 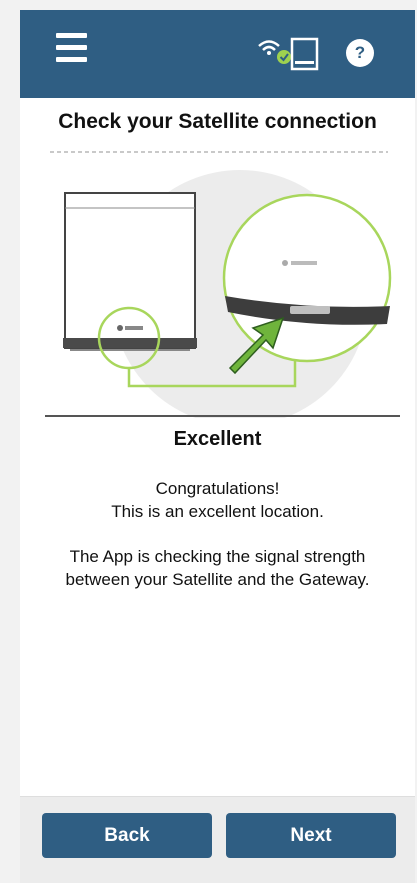 I want to click on back-button: Back, so click(x=127, y=835).